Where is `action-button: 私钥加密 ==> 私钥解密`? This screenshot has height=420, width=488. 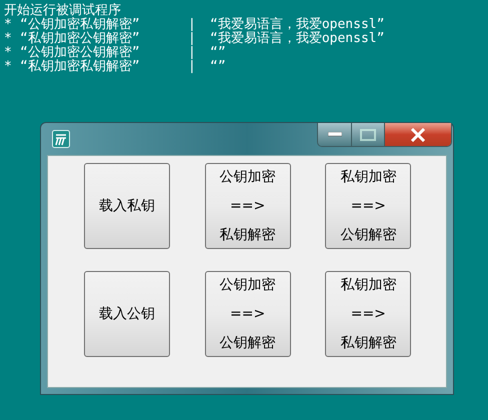
action-button: 私钥加密 ==> 私钥解密 is located at coordinates (368, 314).